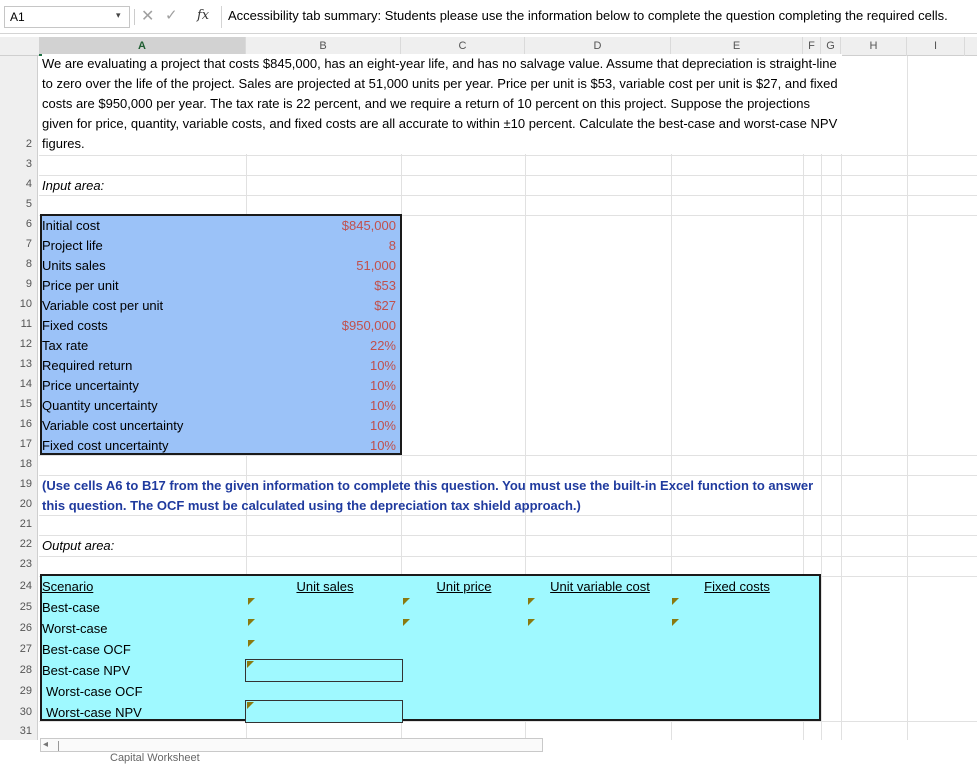  I want to click on row-header: 11, so click(16, 324).